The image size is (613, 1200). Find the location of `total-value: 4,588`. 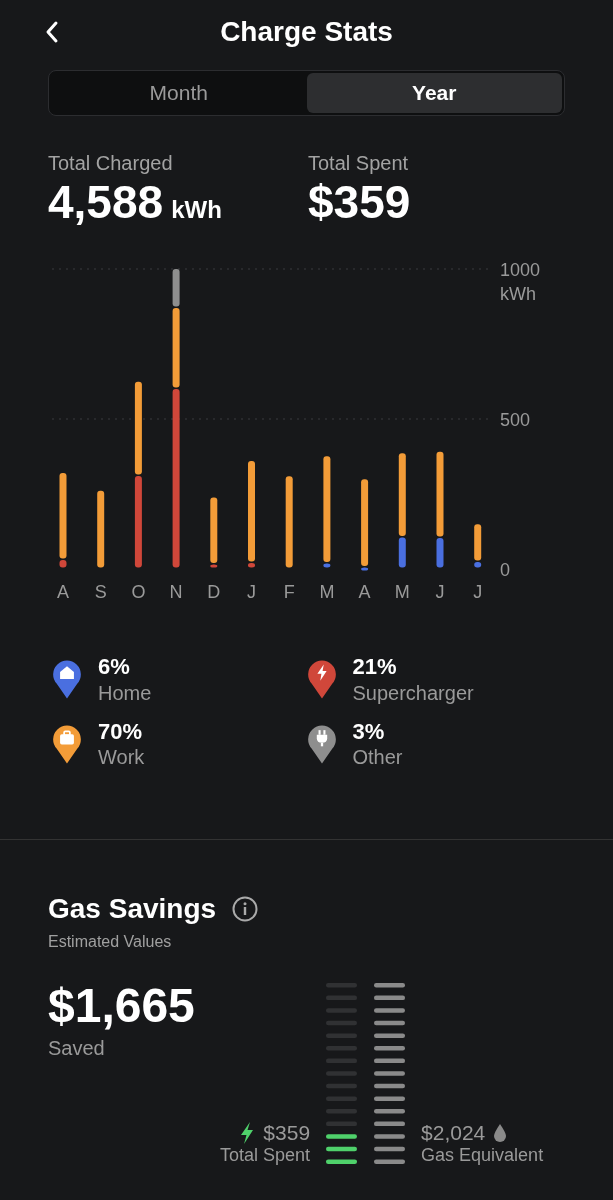

total-value: 4,588 is located at coordinates (106, 202).